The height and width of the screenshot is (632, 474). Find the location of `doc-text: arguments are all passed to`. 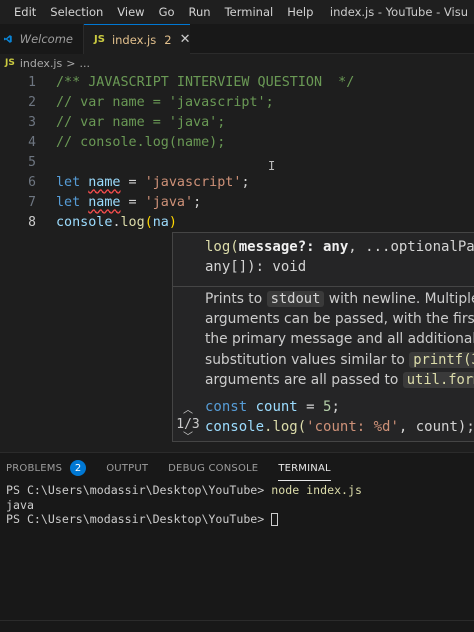

doc-text: arguments are all passed to is located at coordinates (304, 379).